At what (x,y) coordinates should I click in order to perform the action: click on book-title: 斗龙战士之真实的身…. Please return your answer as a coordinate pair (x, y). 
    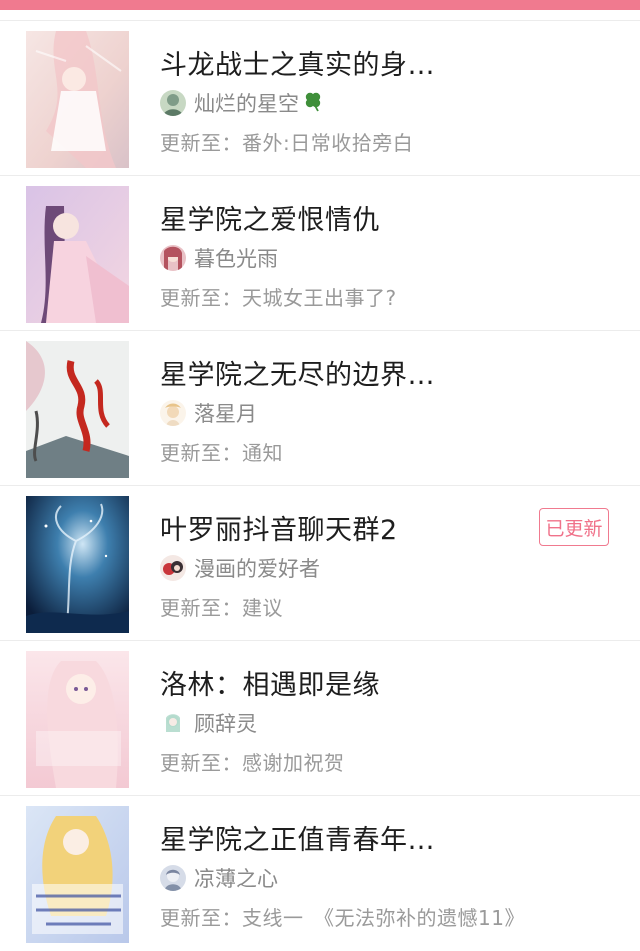
    Looking at the image, I should click on (297, 62).